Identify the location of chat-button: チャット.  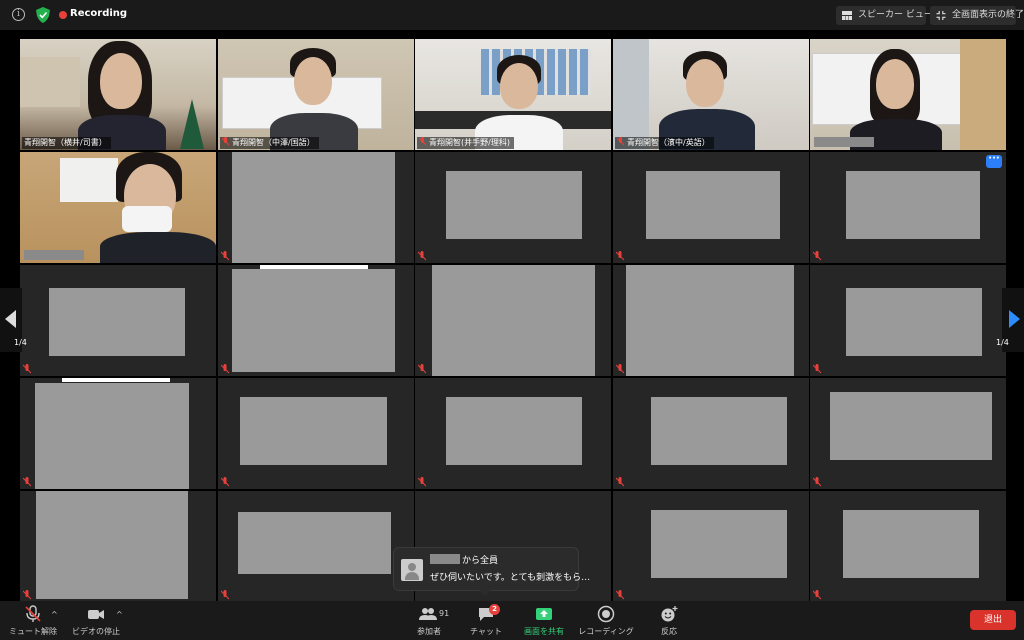
(486, 620).